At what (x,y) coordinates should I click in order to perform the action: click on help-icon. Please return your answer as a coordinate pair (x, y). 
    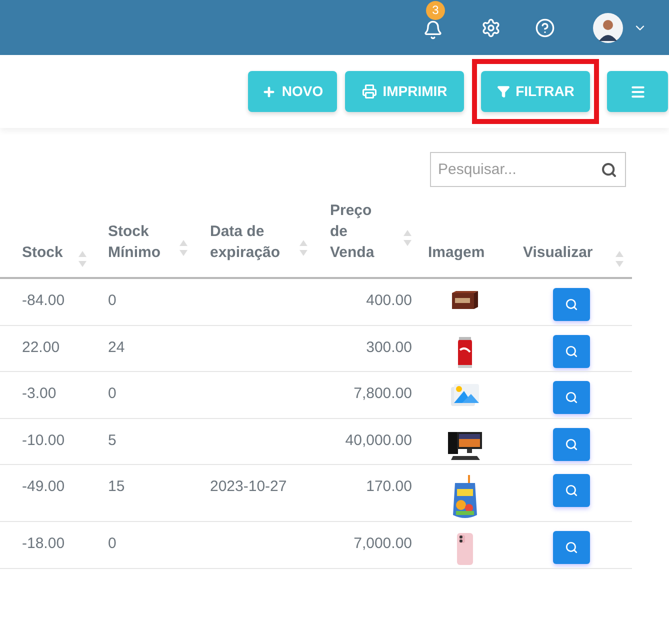
    Looking at the image, I should click on (545, 28).